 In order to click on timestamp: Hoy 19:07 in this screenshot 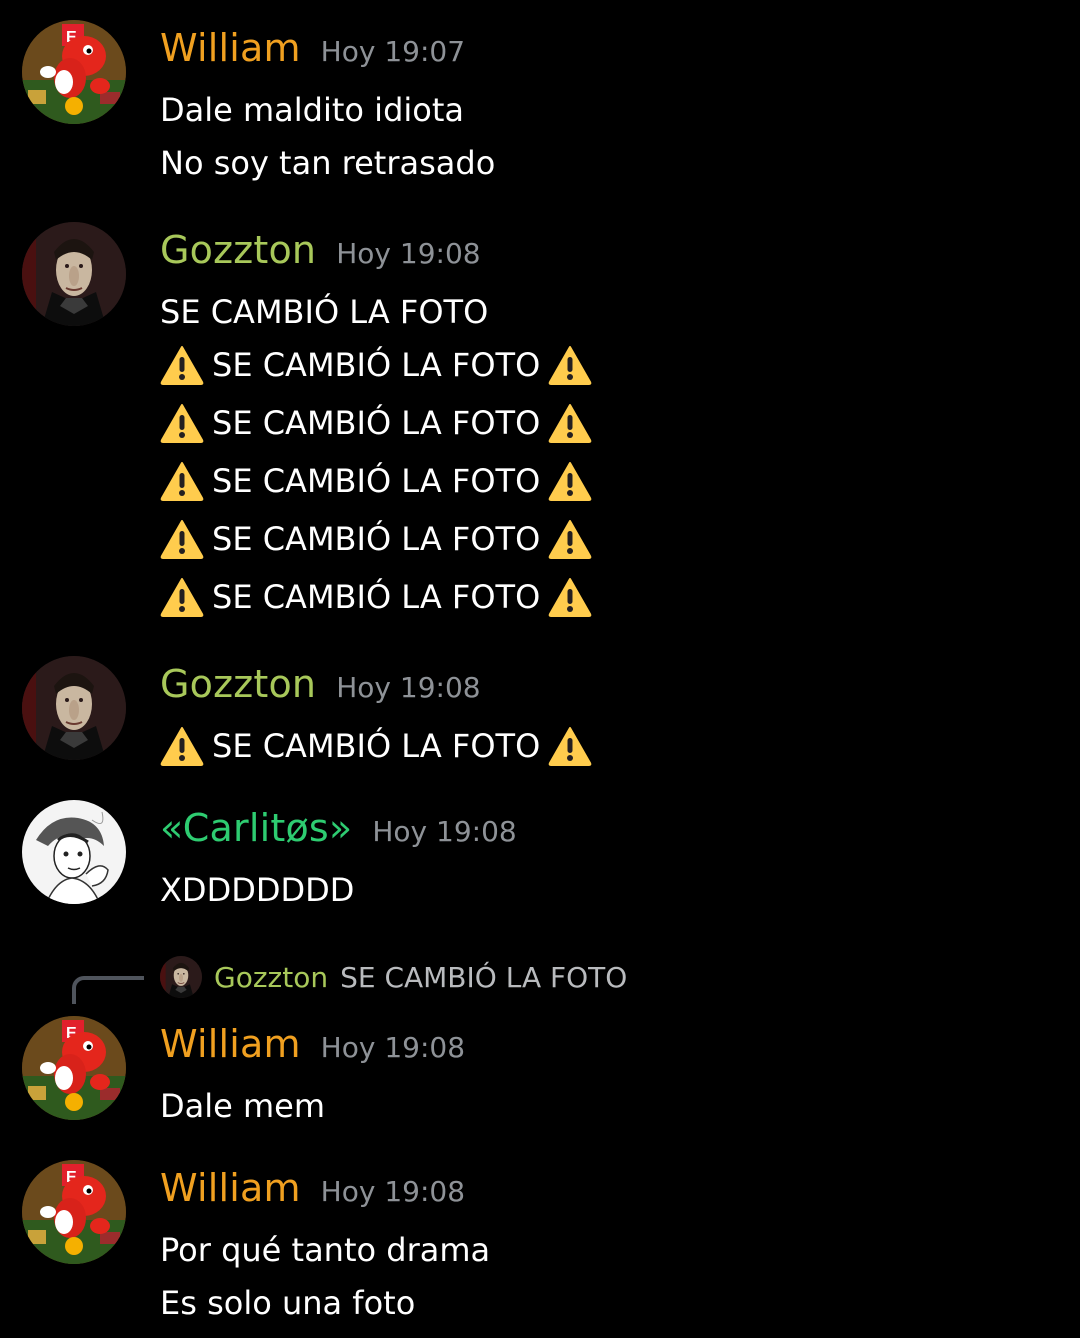, I will do `click(393, 51)`.